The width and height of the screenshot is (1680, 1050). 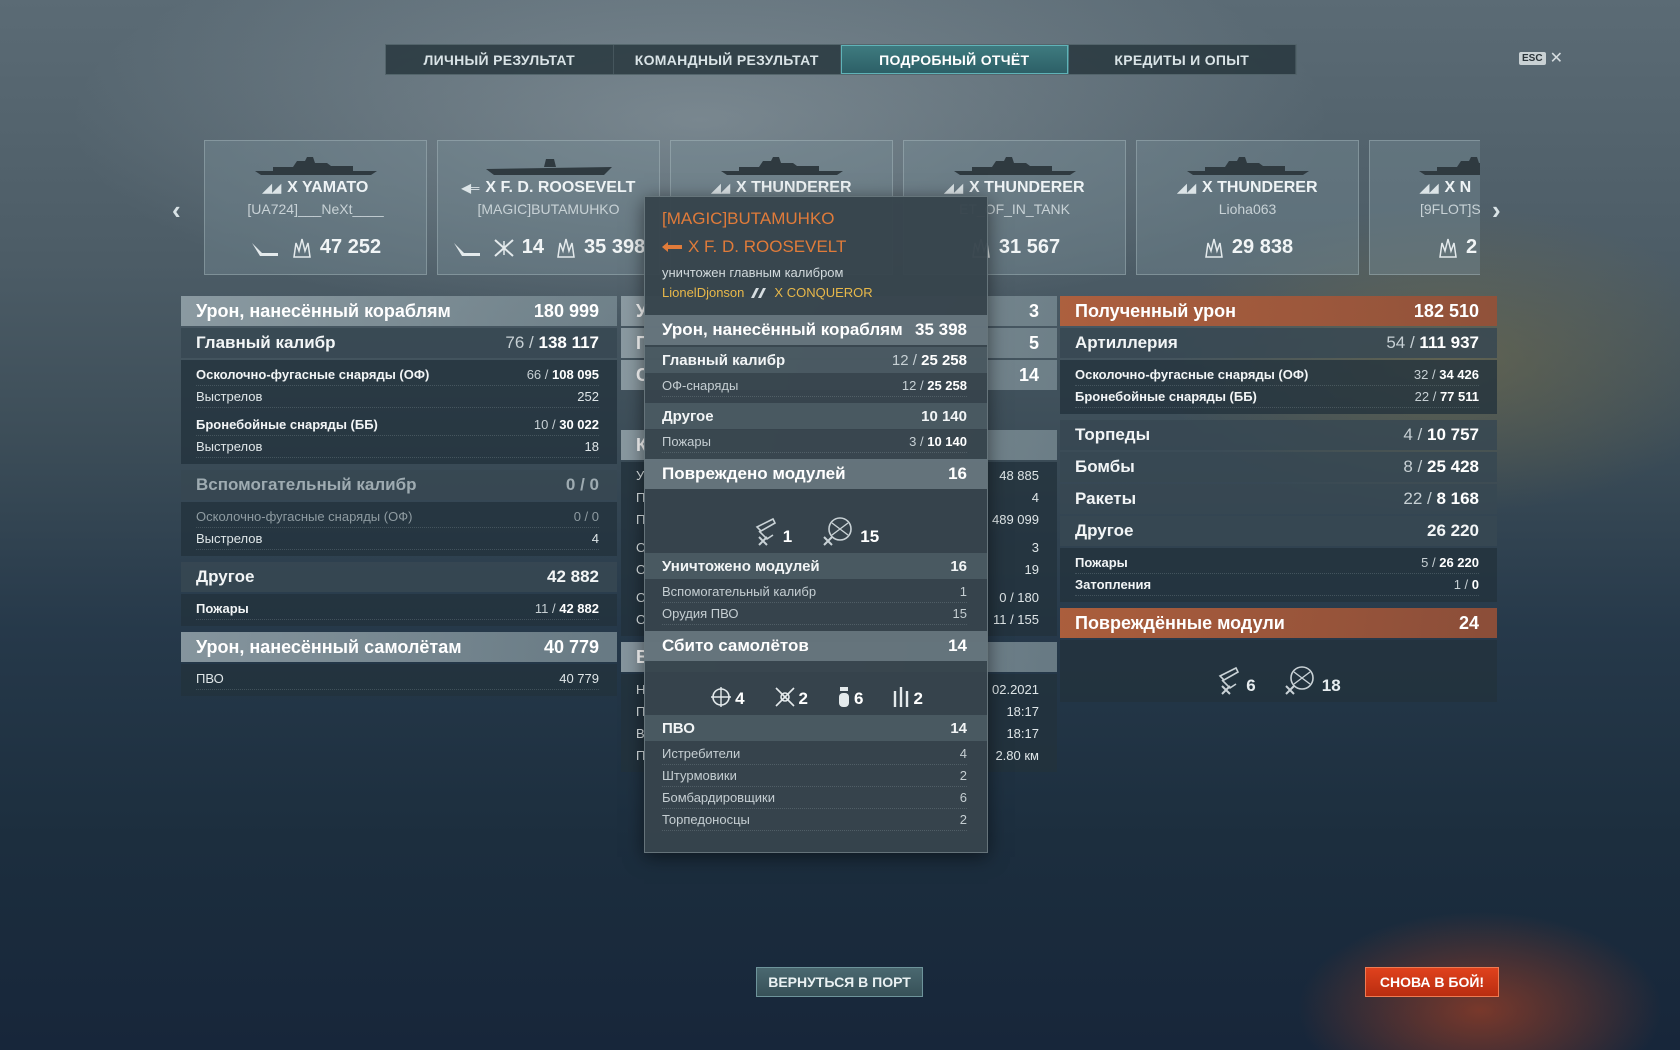 I want to click on torpedo-bomber-icon, so click(x=901, y=697).